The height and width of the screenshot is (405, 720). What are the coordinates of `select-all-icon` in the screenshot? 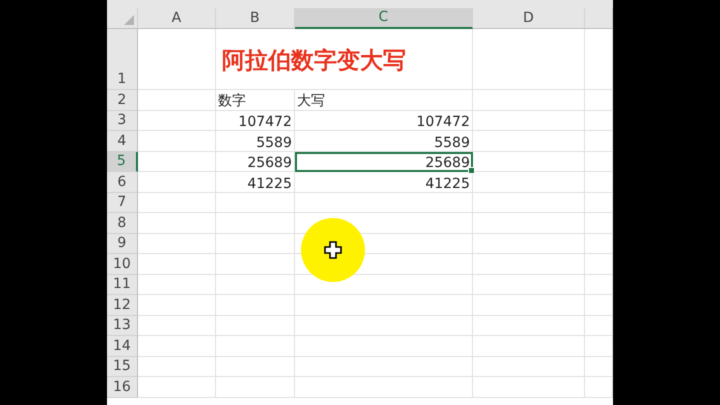 It's located at (129, 19).